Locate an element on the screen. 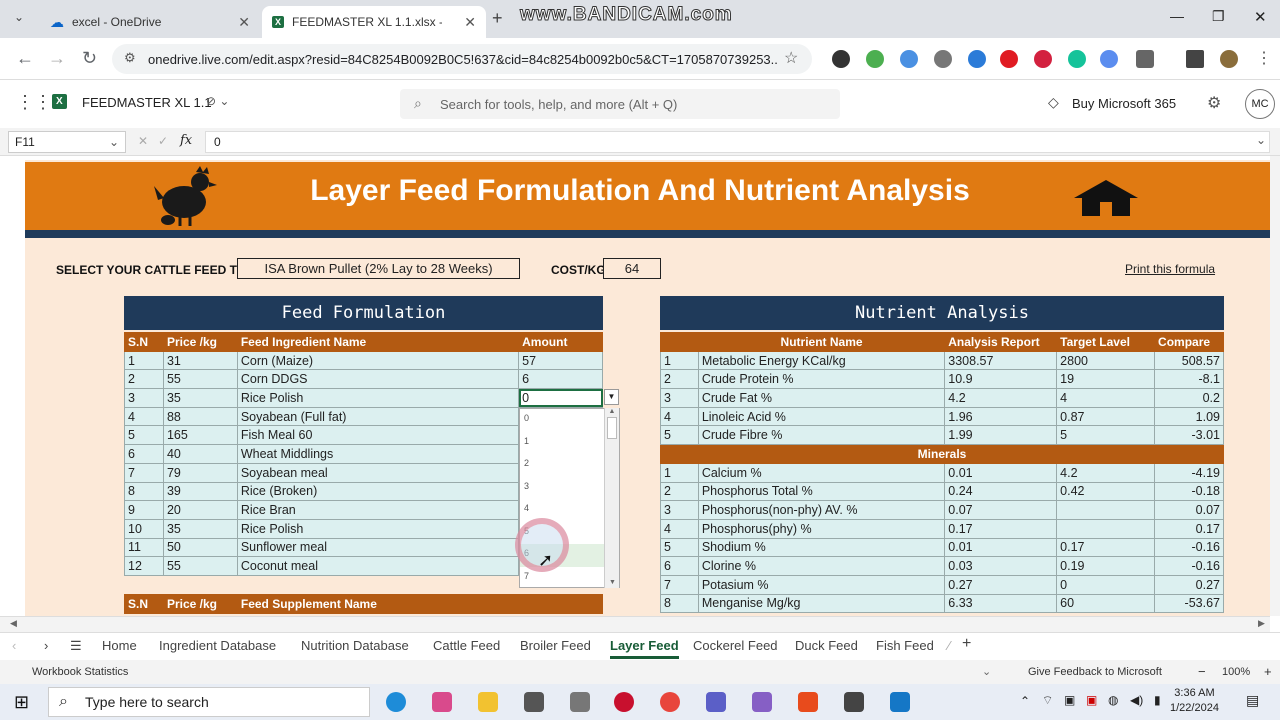 The width and height of the screenshot is (1280, 720). prev-sheet-icon: ‹ is located at coordinates (14, 645).